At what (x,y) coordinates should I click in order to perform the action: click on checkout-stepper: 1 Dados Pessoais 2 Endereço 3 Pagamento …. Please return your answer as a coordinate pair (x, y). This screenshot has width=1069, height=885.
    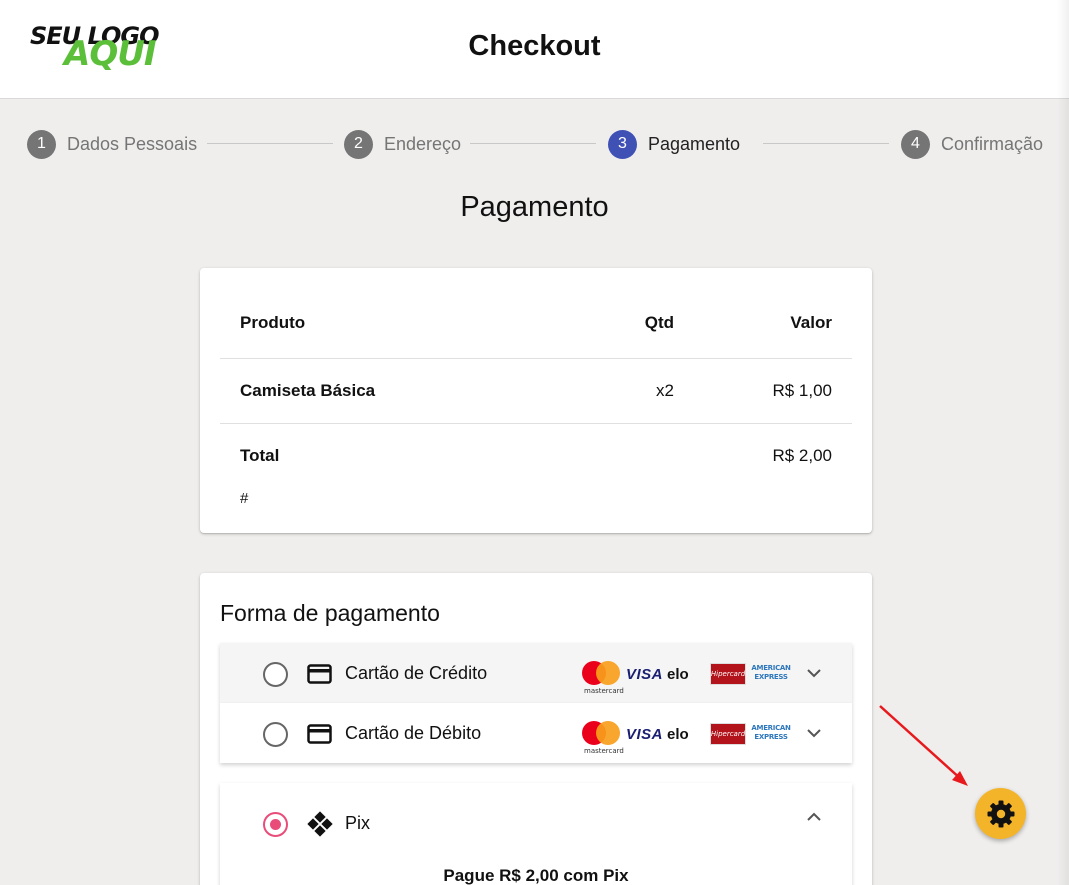
    Looking at the image, I should click on (534, 144).